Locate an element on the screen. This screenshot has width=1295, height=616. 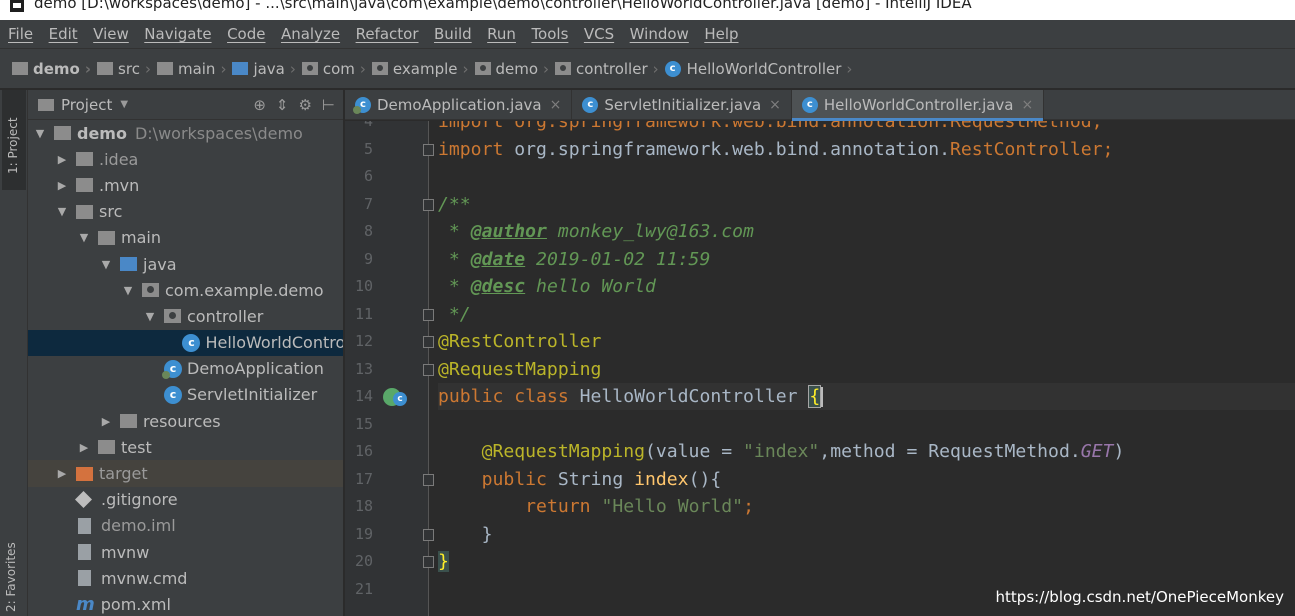
tree-item-controller: ▼ controller is located at coordinates (185, 316).